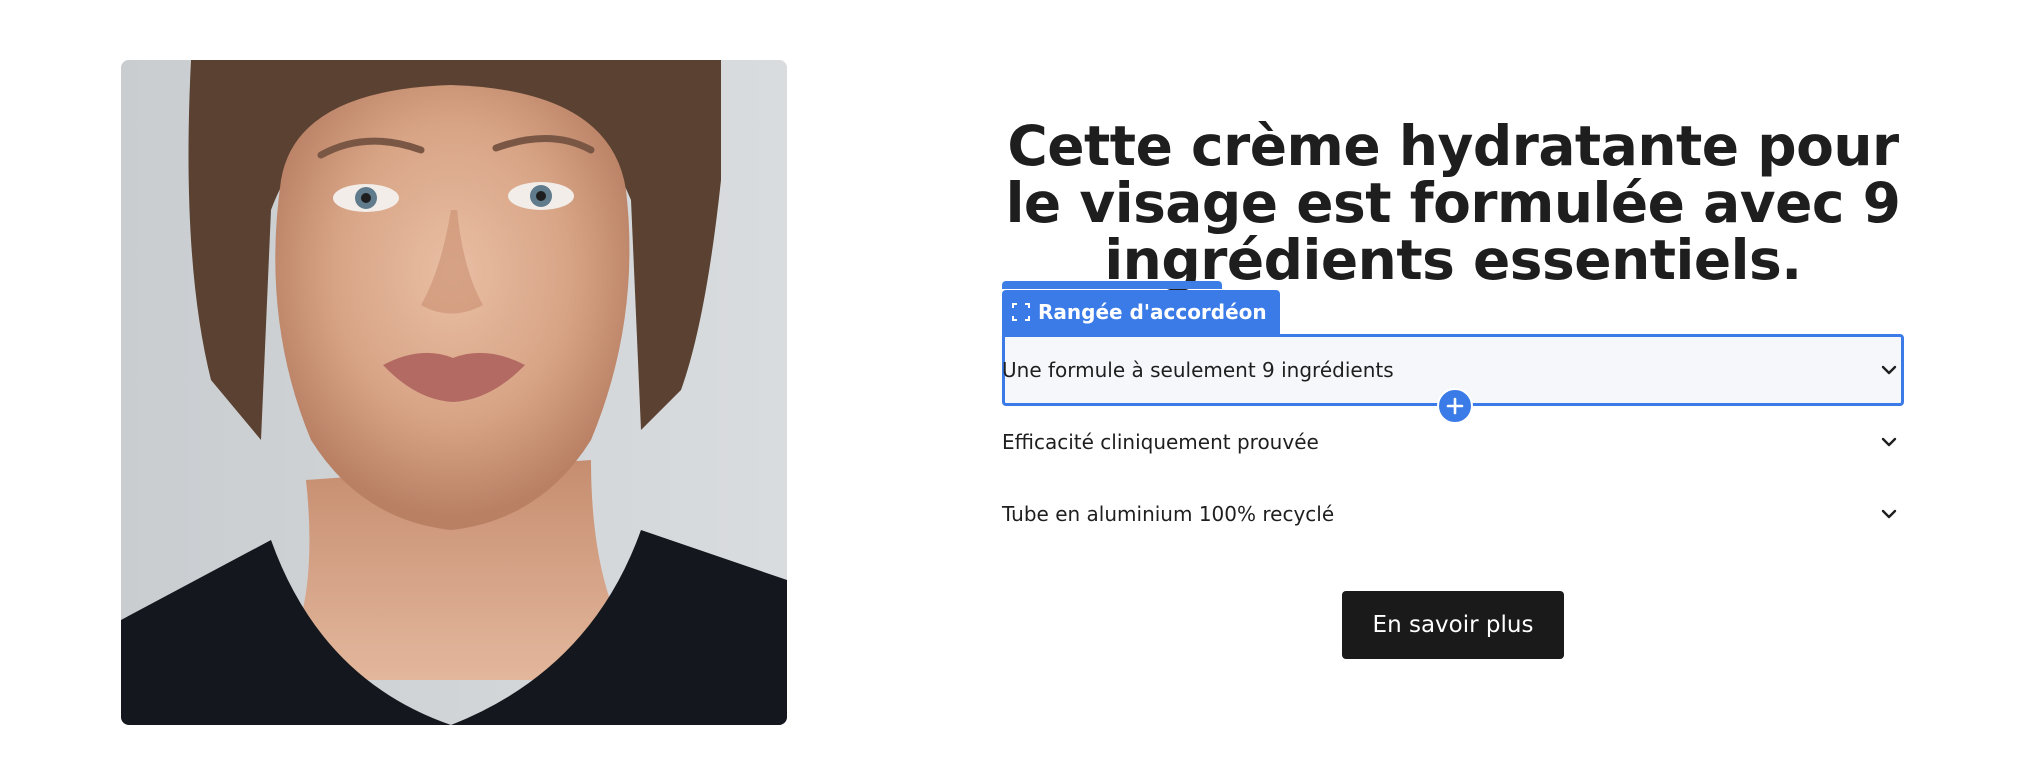  Describe the element at coordinates (1453, 625) in the screenshot. I see `learn-more-button: En savoir plus` at that location.